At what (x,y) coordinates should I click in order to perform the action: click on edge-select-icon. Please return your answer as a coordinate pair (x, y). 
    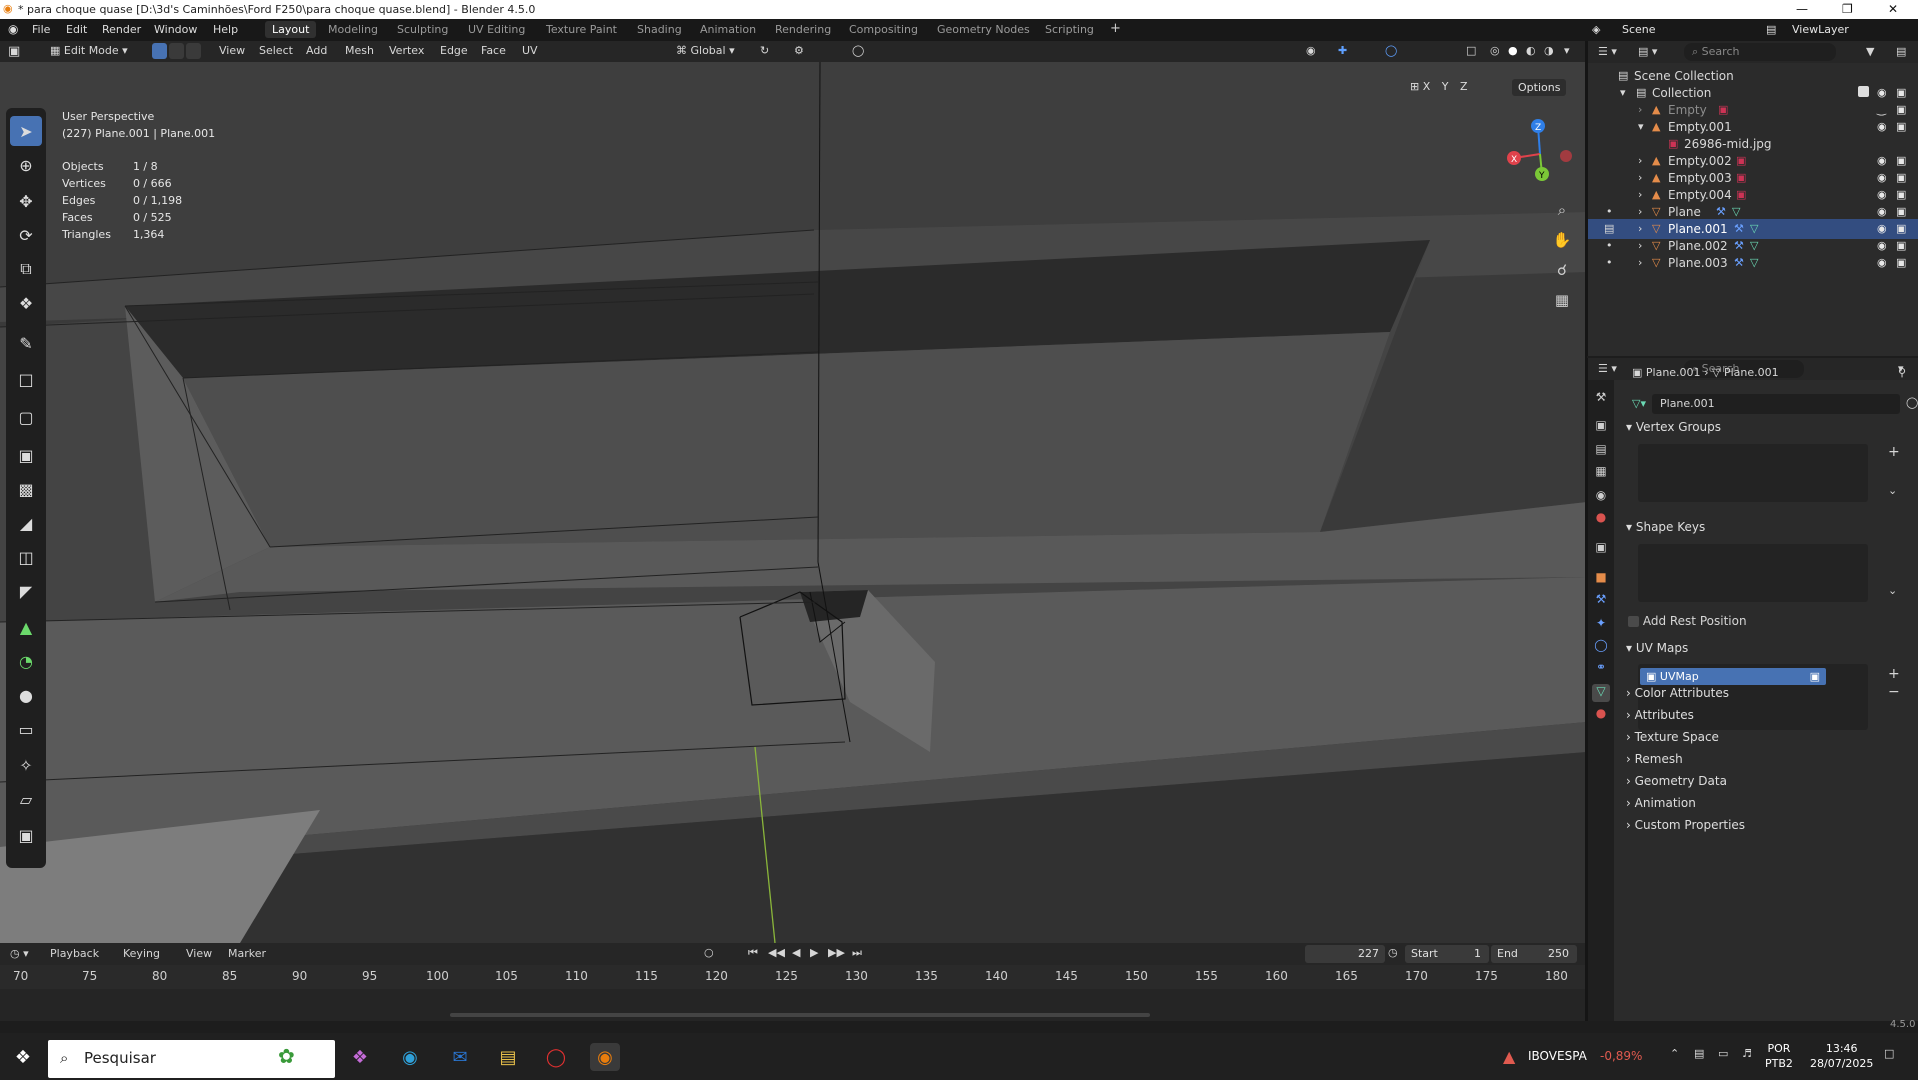
    Looking at the image, I should click on (176, 51).